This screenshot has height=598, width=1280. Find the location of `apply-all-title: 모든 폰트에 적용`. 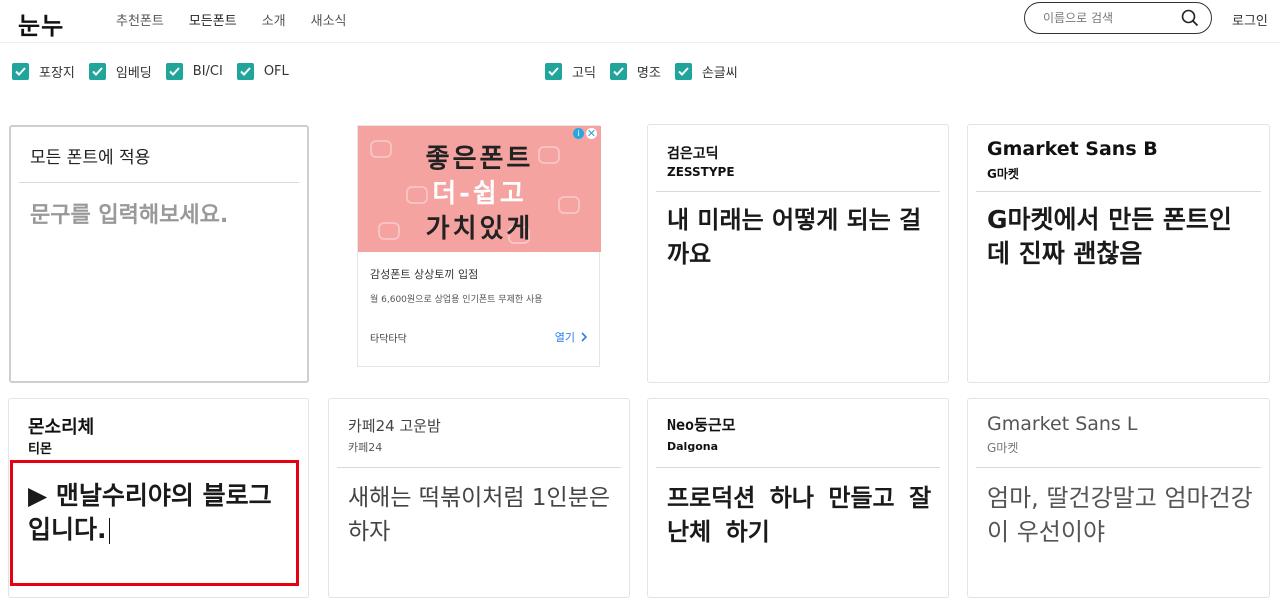

apply-all-title: 모든 폰트에 적용 is located at coordinates (90, 158).